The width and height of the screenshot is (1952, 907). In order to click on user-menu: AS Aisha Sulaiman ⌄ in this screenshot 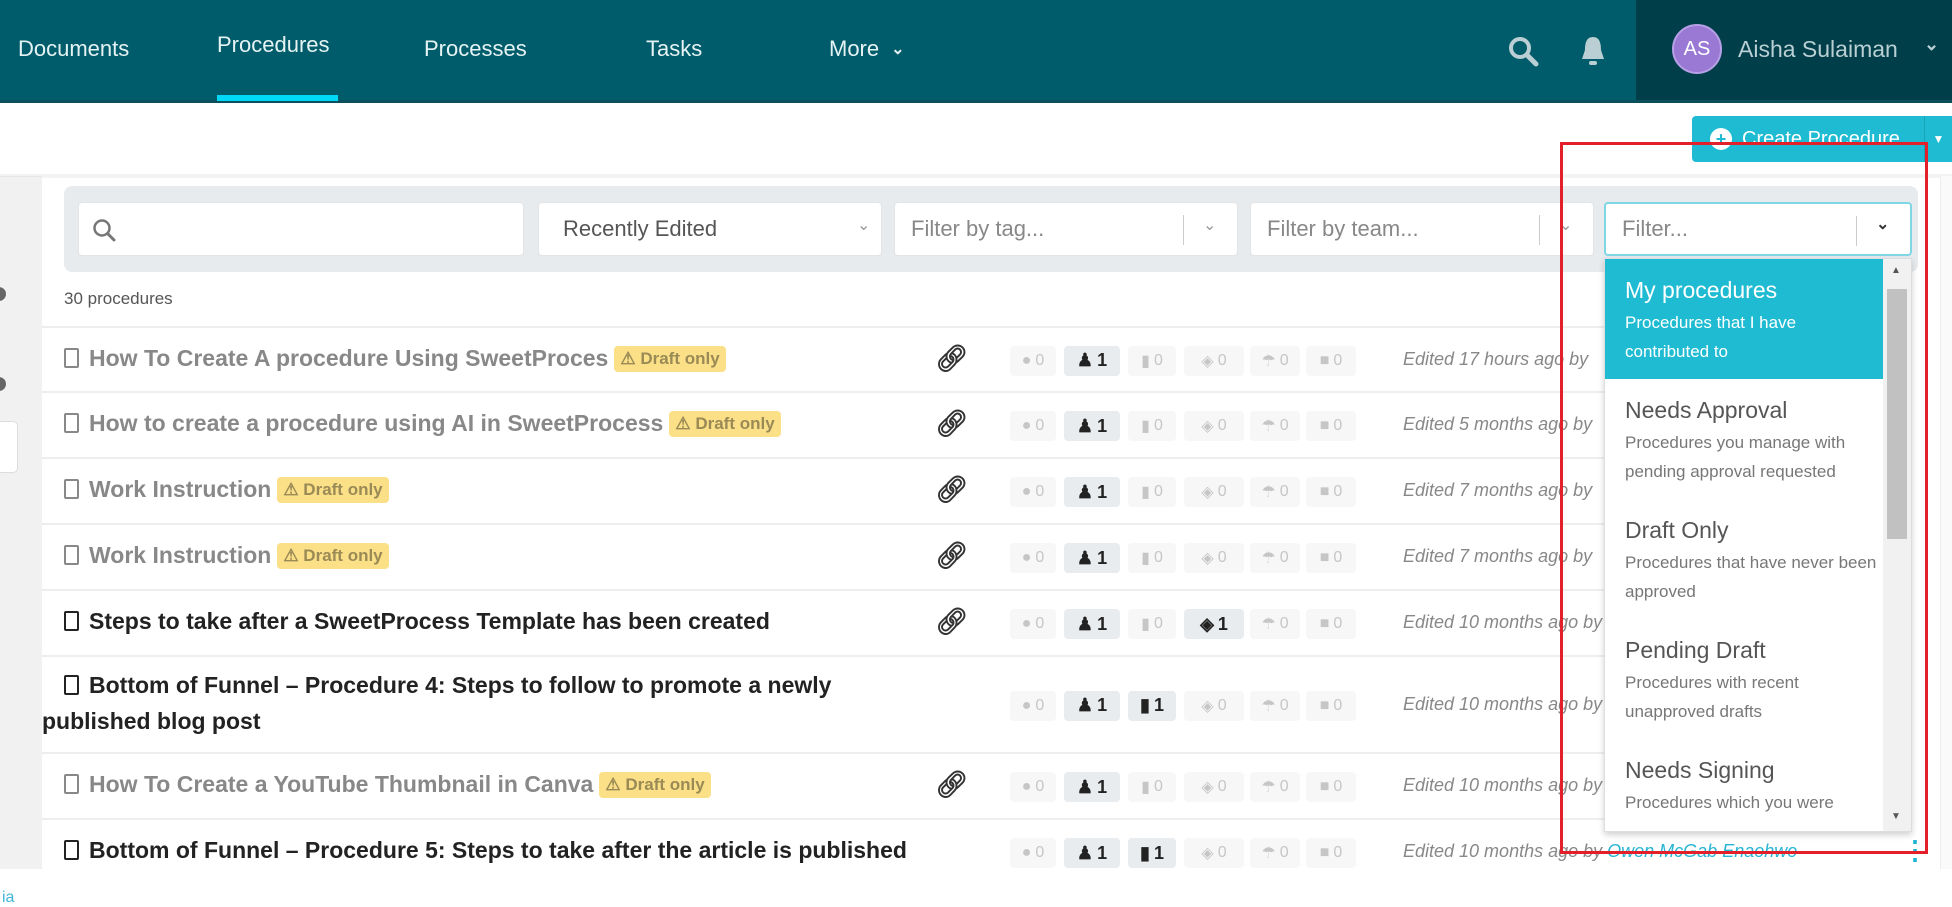, I will do `click(1794, 50)`.